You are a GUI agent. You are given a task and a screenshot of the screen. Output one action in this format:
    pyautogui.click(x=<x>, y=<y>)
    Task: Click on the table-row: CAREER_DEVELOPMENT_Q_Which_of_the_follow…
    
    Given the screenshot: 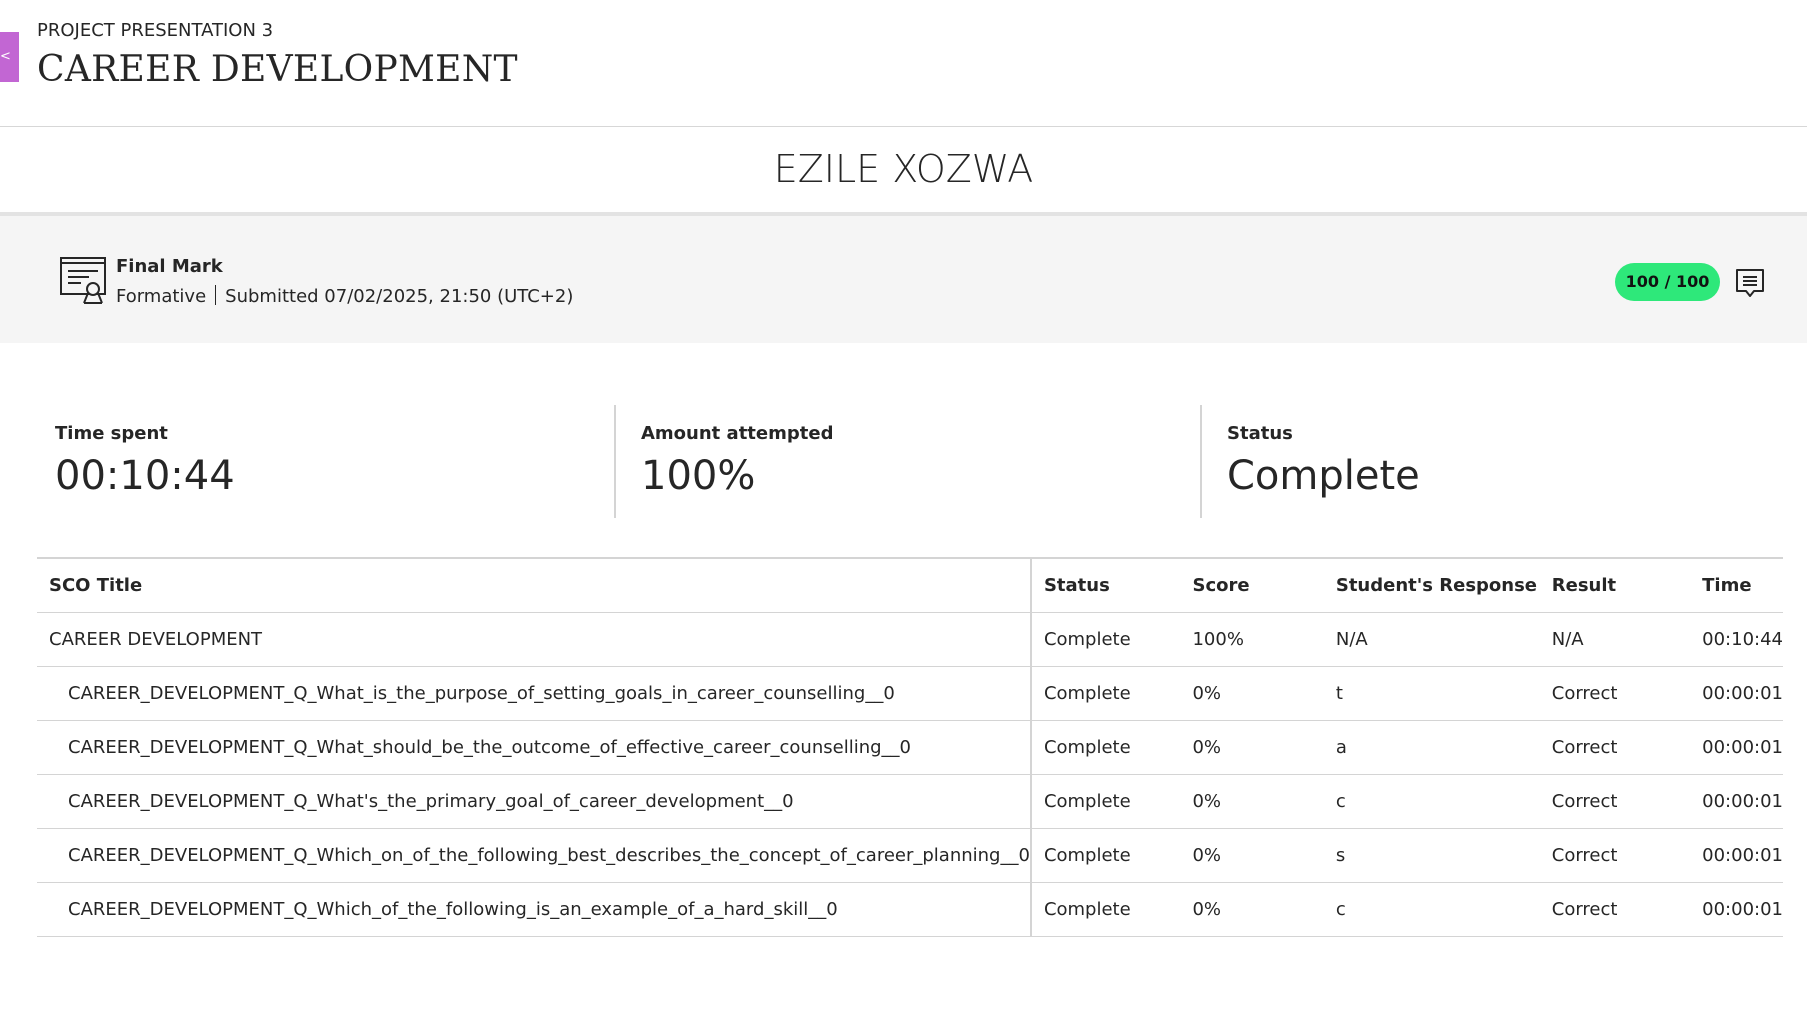 What is the action you would take?
    pyautogui.click(x=910, y=909)
    